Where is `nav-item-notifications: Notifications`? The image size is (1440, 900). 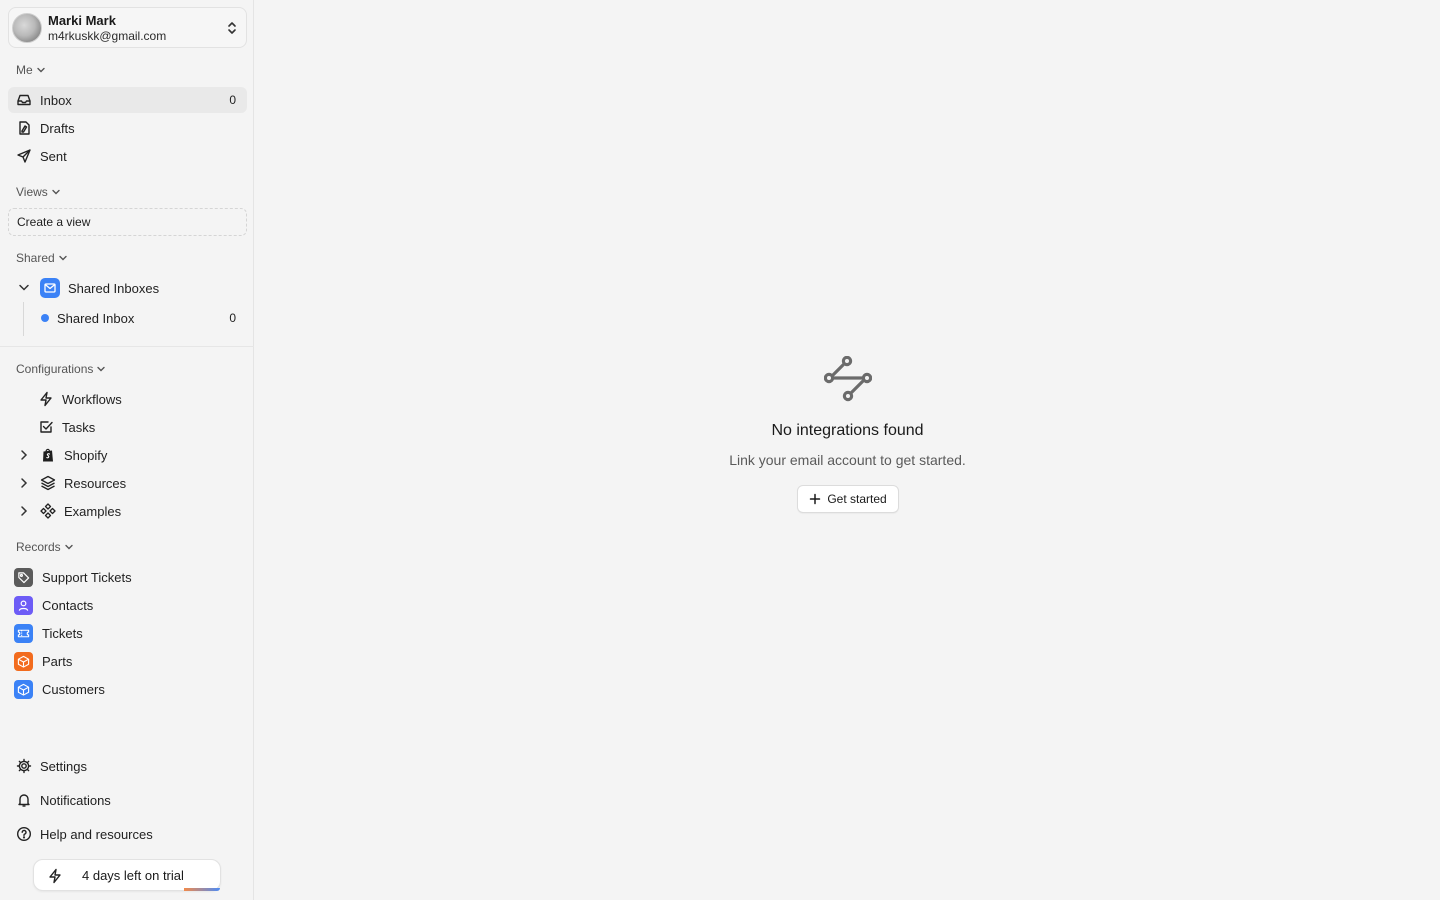
nav-item-notifications: Notifications is located at coordinates (127, 800).